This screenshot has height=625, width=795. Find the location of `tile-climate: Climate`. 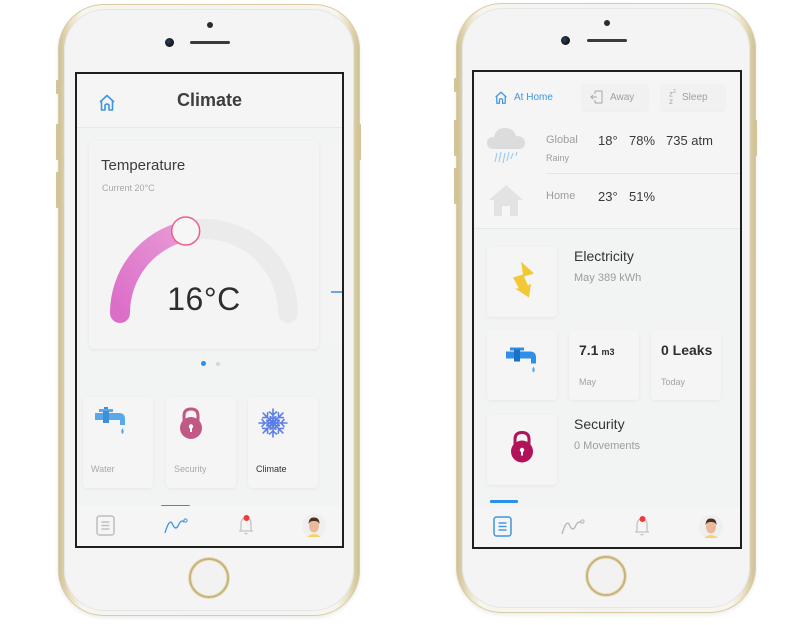

tile-climate: Climate is located at coordinates (283, 442).